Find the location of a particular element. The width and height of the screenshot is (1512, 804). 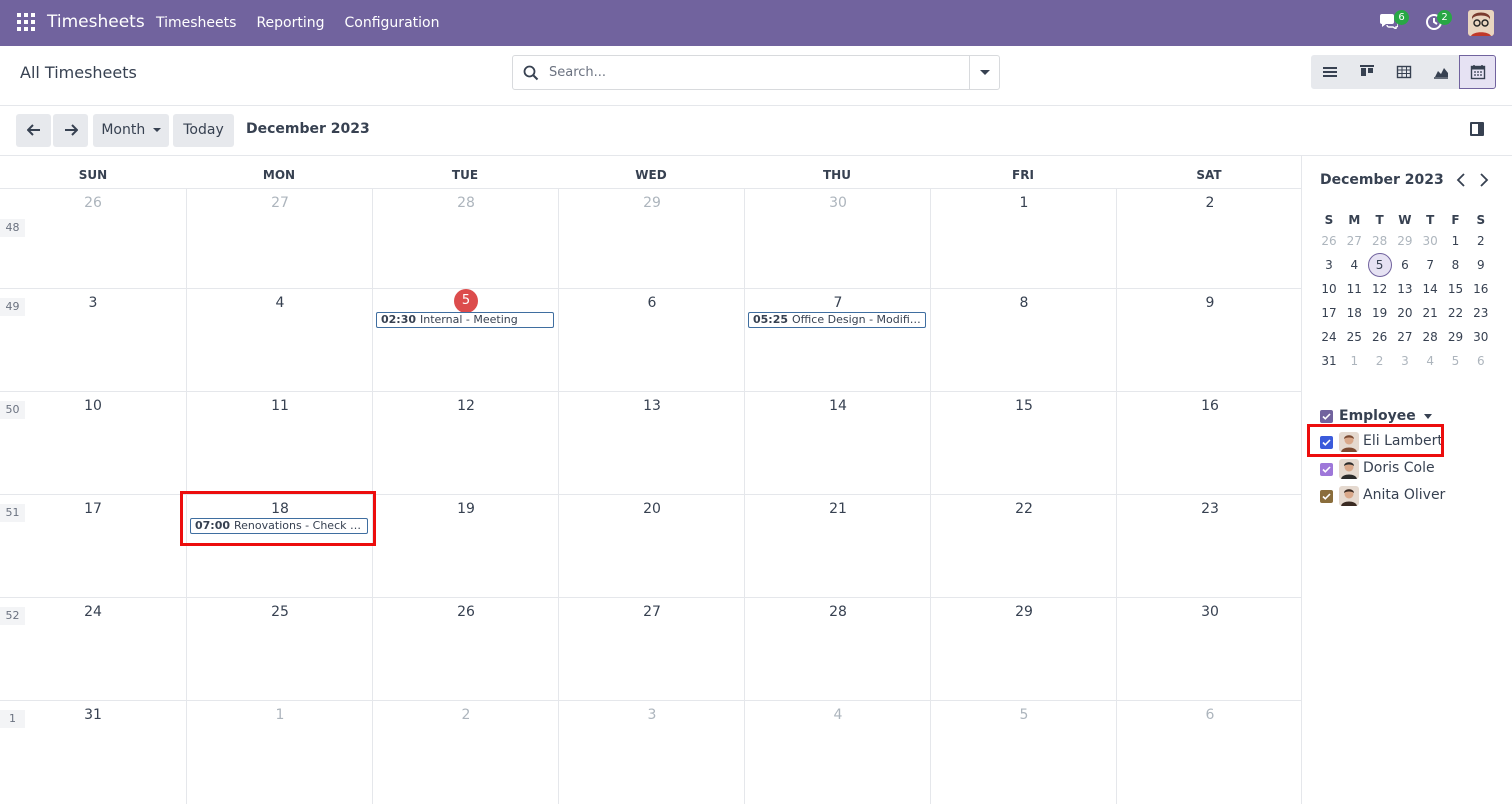

view-list-button is located at coordinates (1329, 72).